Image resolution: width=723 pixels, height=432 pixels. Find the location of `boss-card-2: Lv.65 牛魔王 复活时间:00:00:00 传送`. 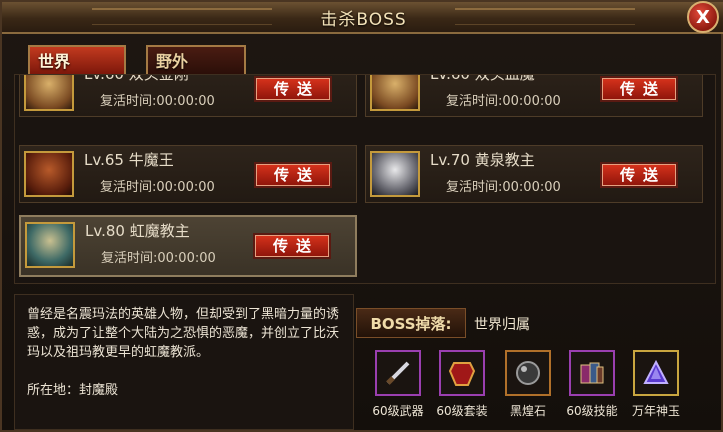

boss-card-2: Lv.65 牛魔王 复活时间:00:00:00 传送 is located at coordinates (188, 174).